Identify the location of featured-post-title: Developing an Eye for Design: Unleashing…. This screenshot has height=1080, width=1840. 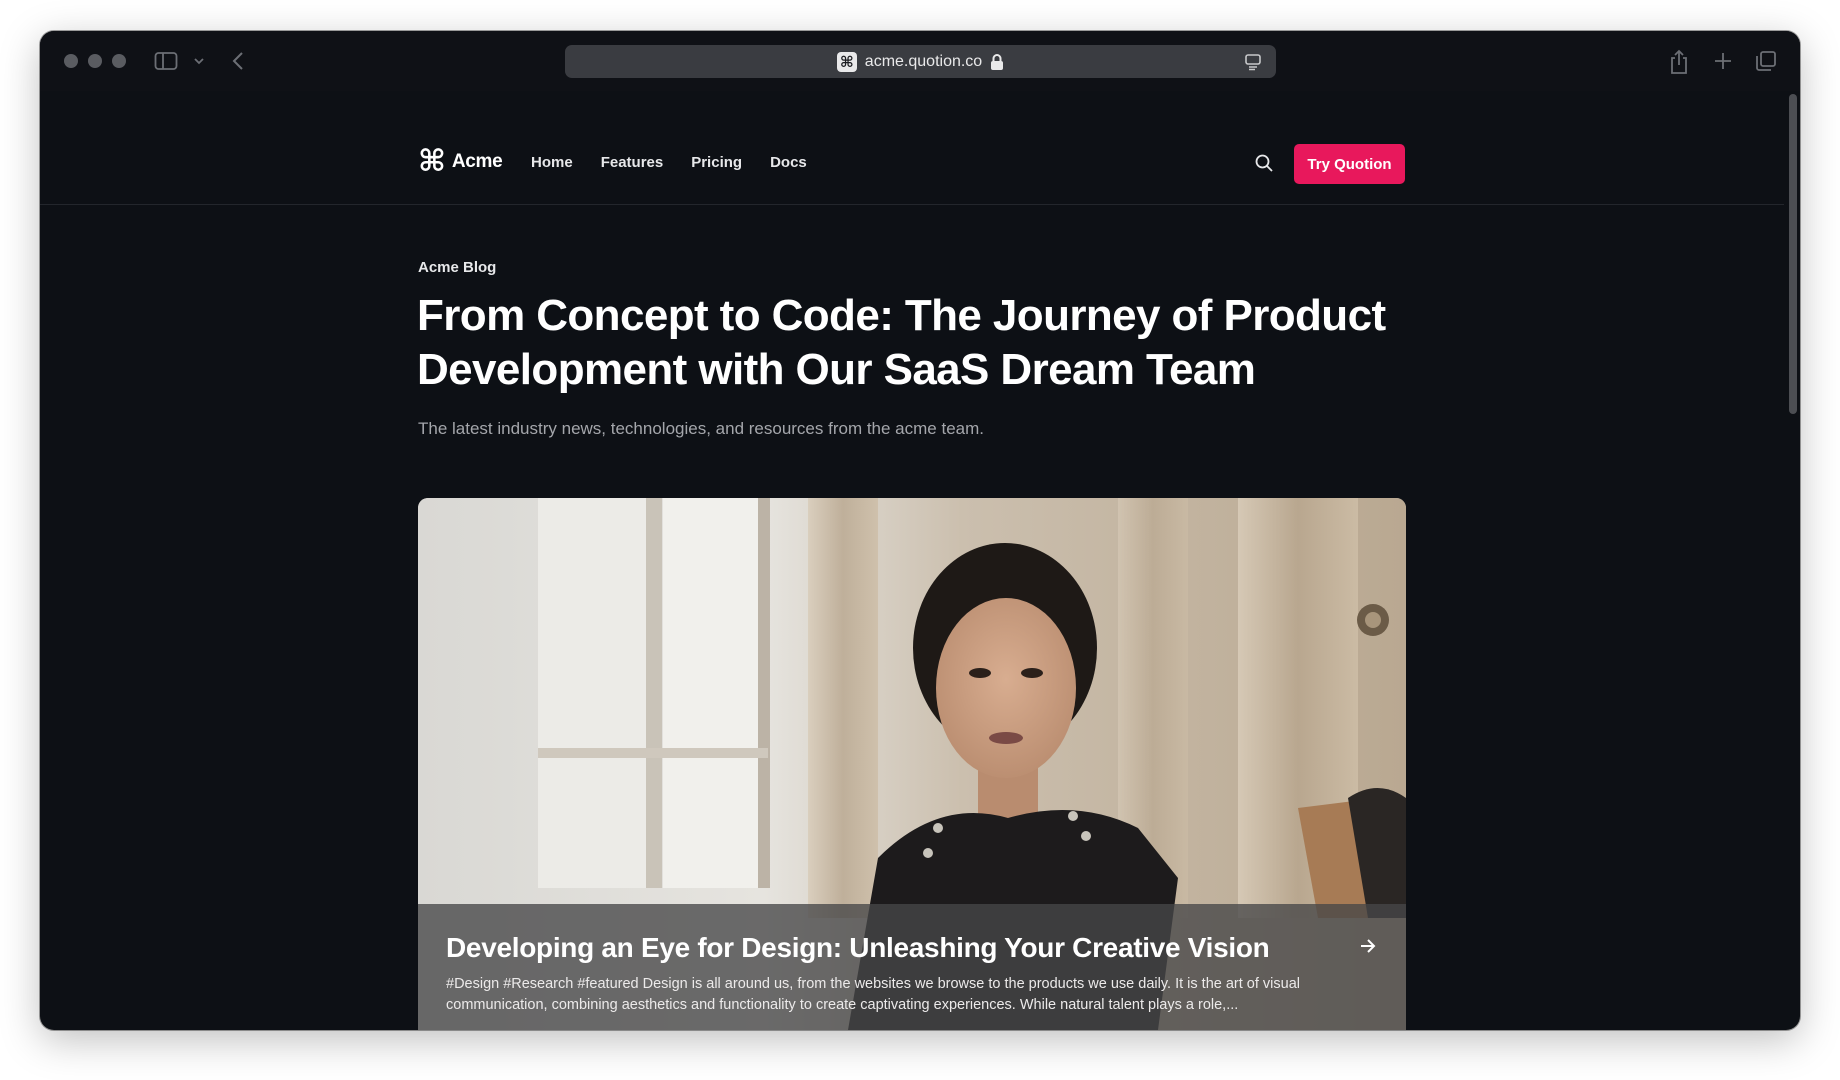
(858, 948).